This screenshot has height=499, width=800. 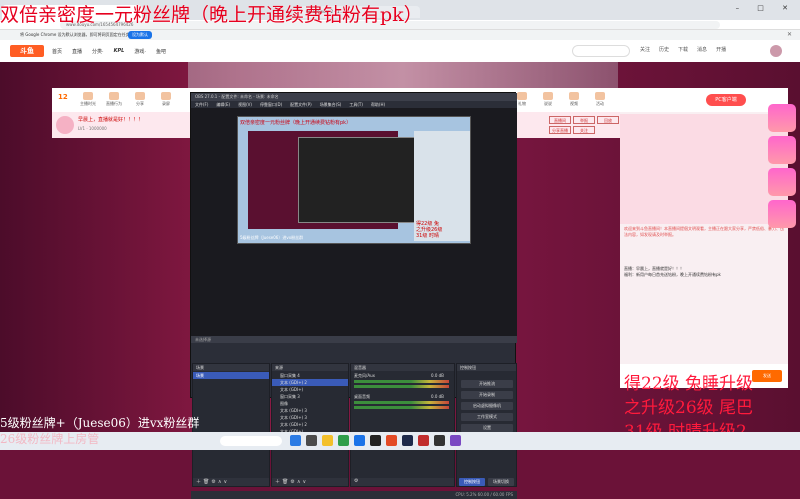 What do you see at coordinates (362, 396) in the screenshot?
I see `mixer-channel-label: 桌面音频` at bounding box center [362, 396].